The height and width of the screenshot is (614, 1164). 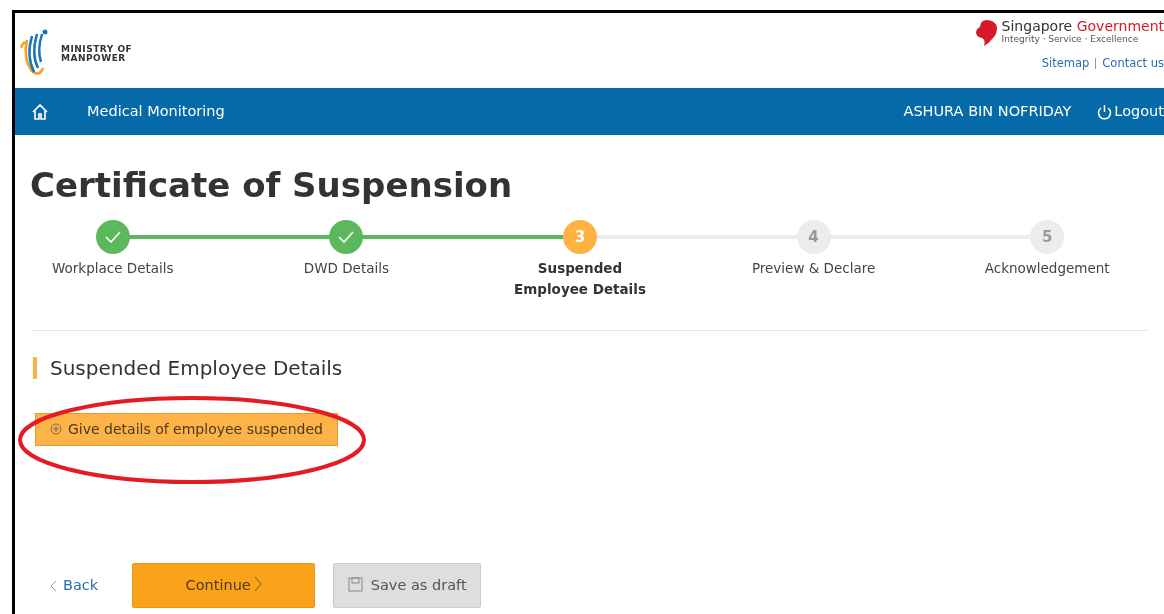 I want to click on header-link: Contact us, so click(x=1129, y=63).